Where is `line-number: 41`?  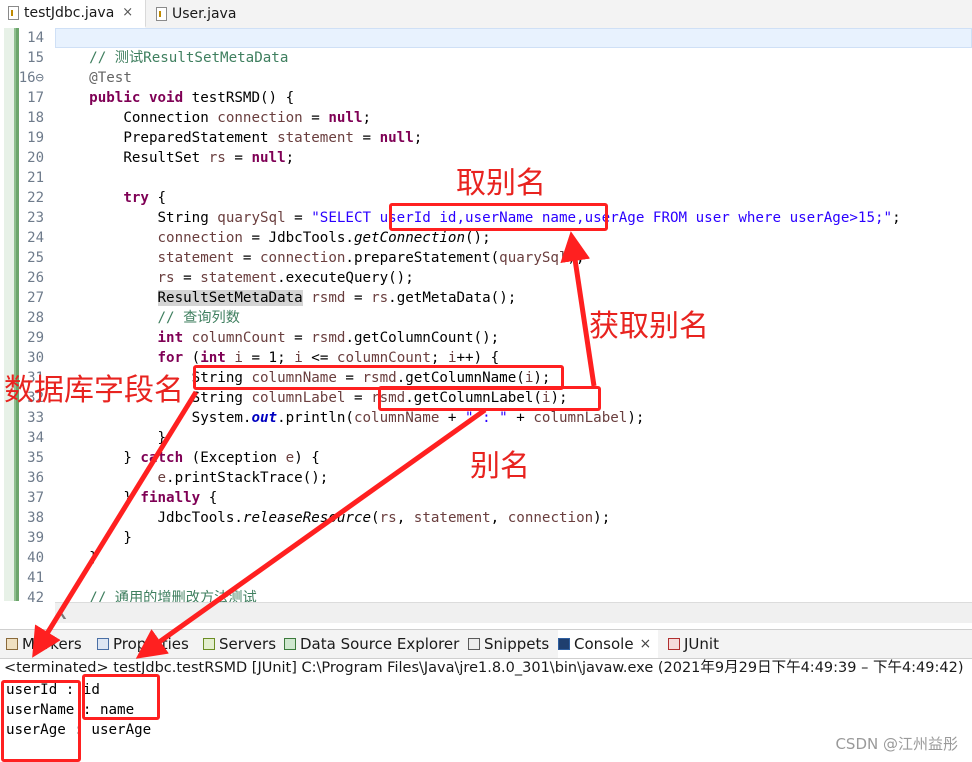
line-number: 41 is located at coordinates (35, 578).